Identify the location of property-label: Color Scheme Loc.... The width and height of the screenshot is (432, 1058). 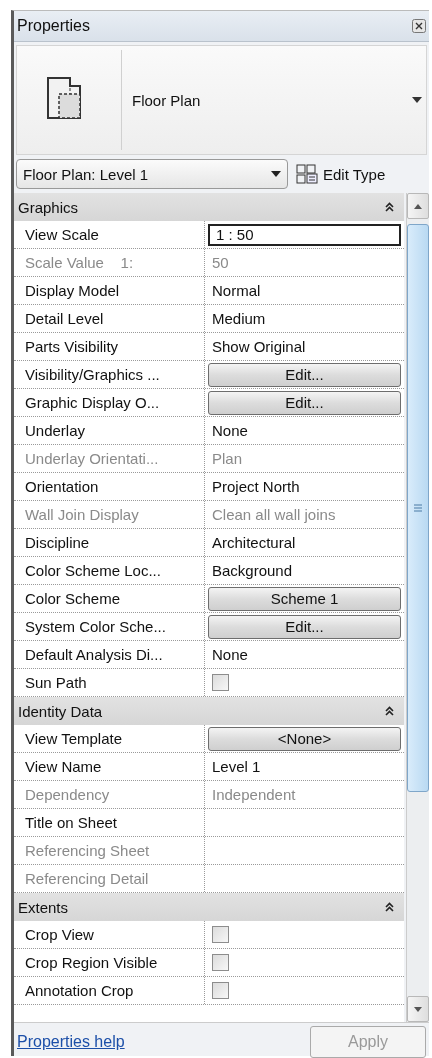
(109, 570).